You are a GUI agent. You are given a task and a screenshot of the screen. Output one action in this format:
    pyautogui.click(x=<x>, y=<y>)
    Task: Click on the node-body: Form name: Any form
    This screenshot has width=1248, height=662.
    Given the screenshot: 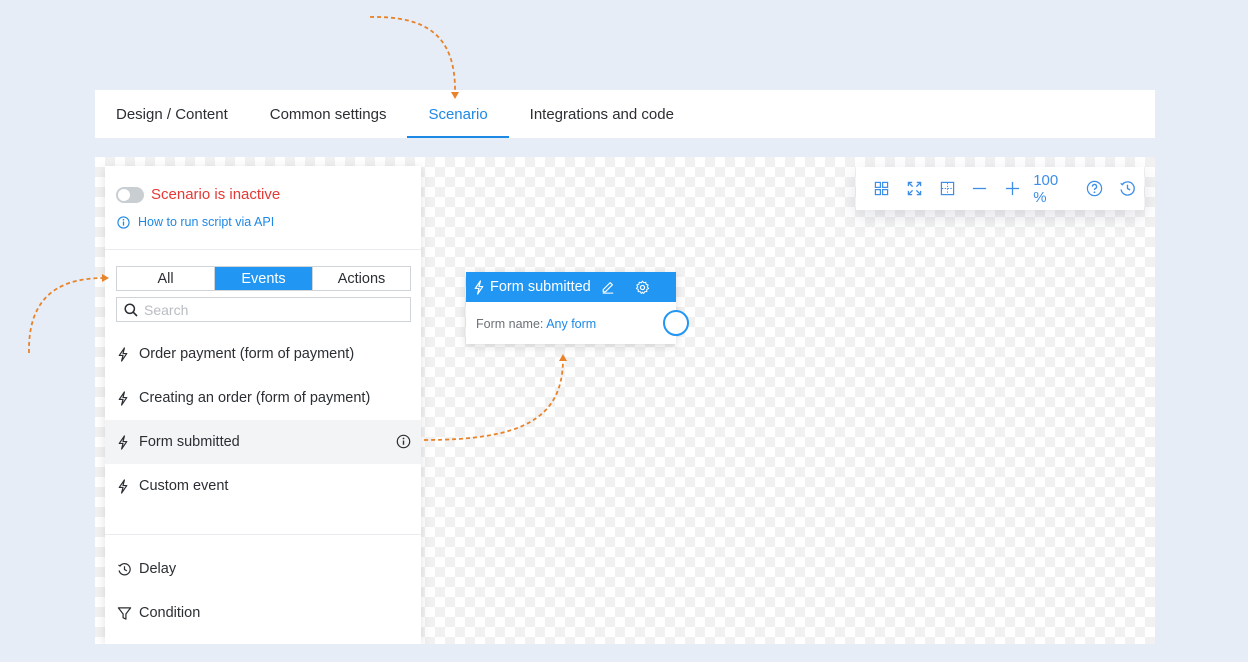 What is the action you would take?
    pyautogui.click(x=571, y=316)
    